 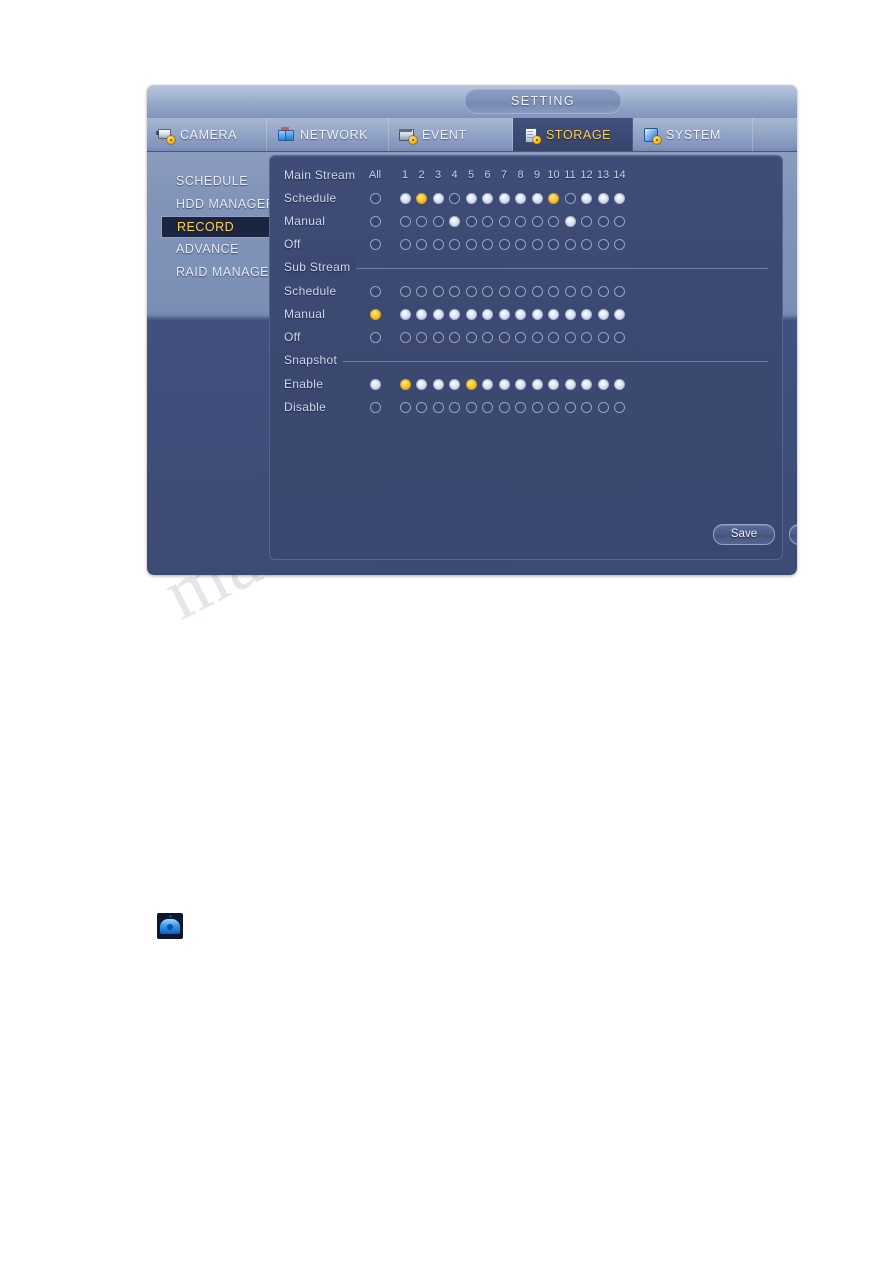 What do you see at coordinates (793, 534) in the screenshot?
I see `cancel-button: Cancel` at bounding box center [793, 534].